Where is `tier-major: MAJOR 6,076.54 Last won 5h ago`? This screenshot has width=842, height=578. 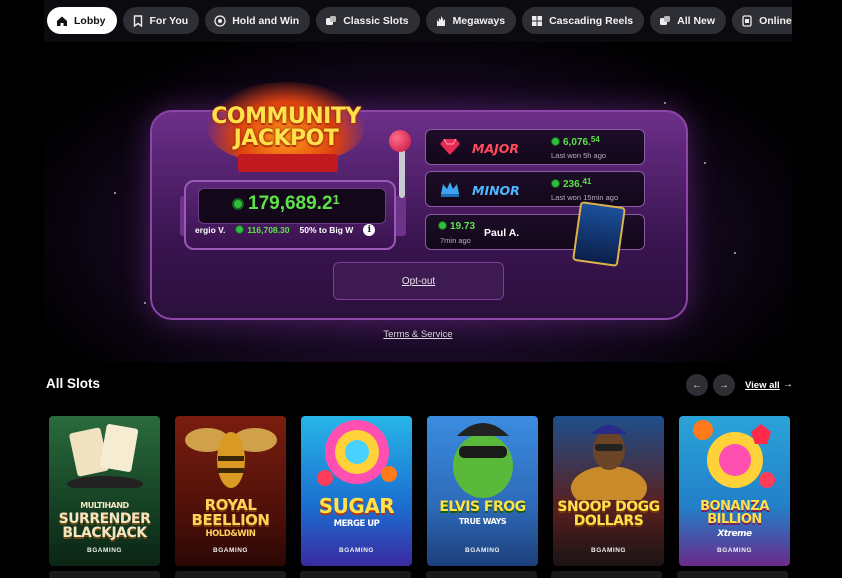 tier-major: MAJOR 6,076.54 Last won 5h ago is located at coordinates (535, 147).